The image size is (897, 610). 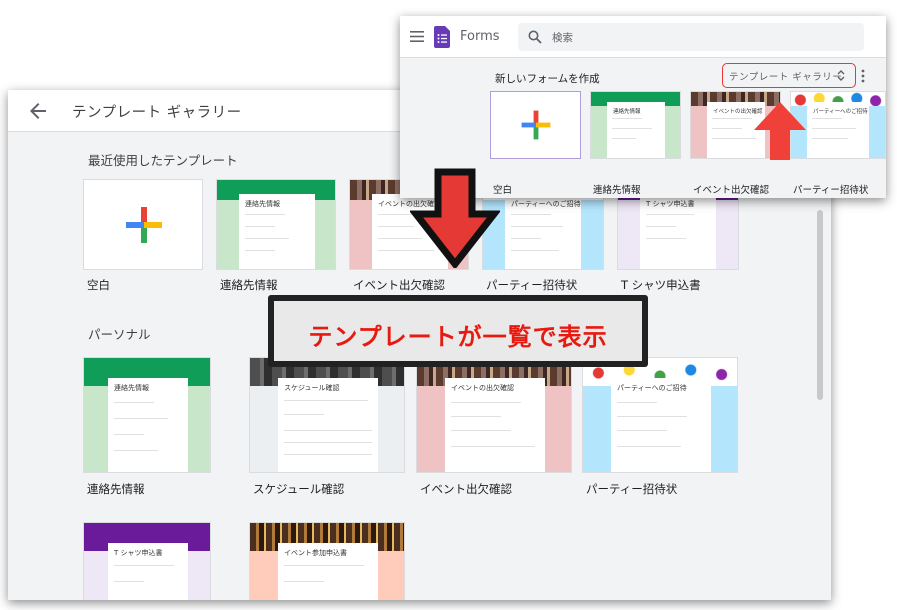 I want to click on personal-tile-name-schedule: スケジュール確認, so click(x=299, y=489).